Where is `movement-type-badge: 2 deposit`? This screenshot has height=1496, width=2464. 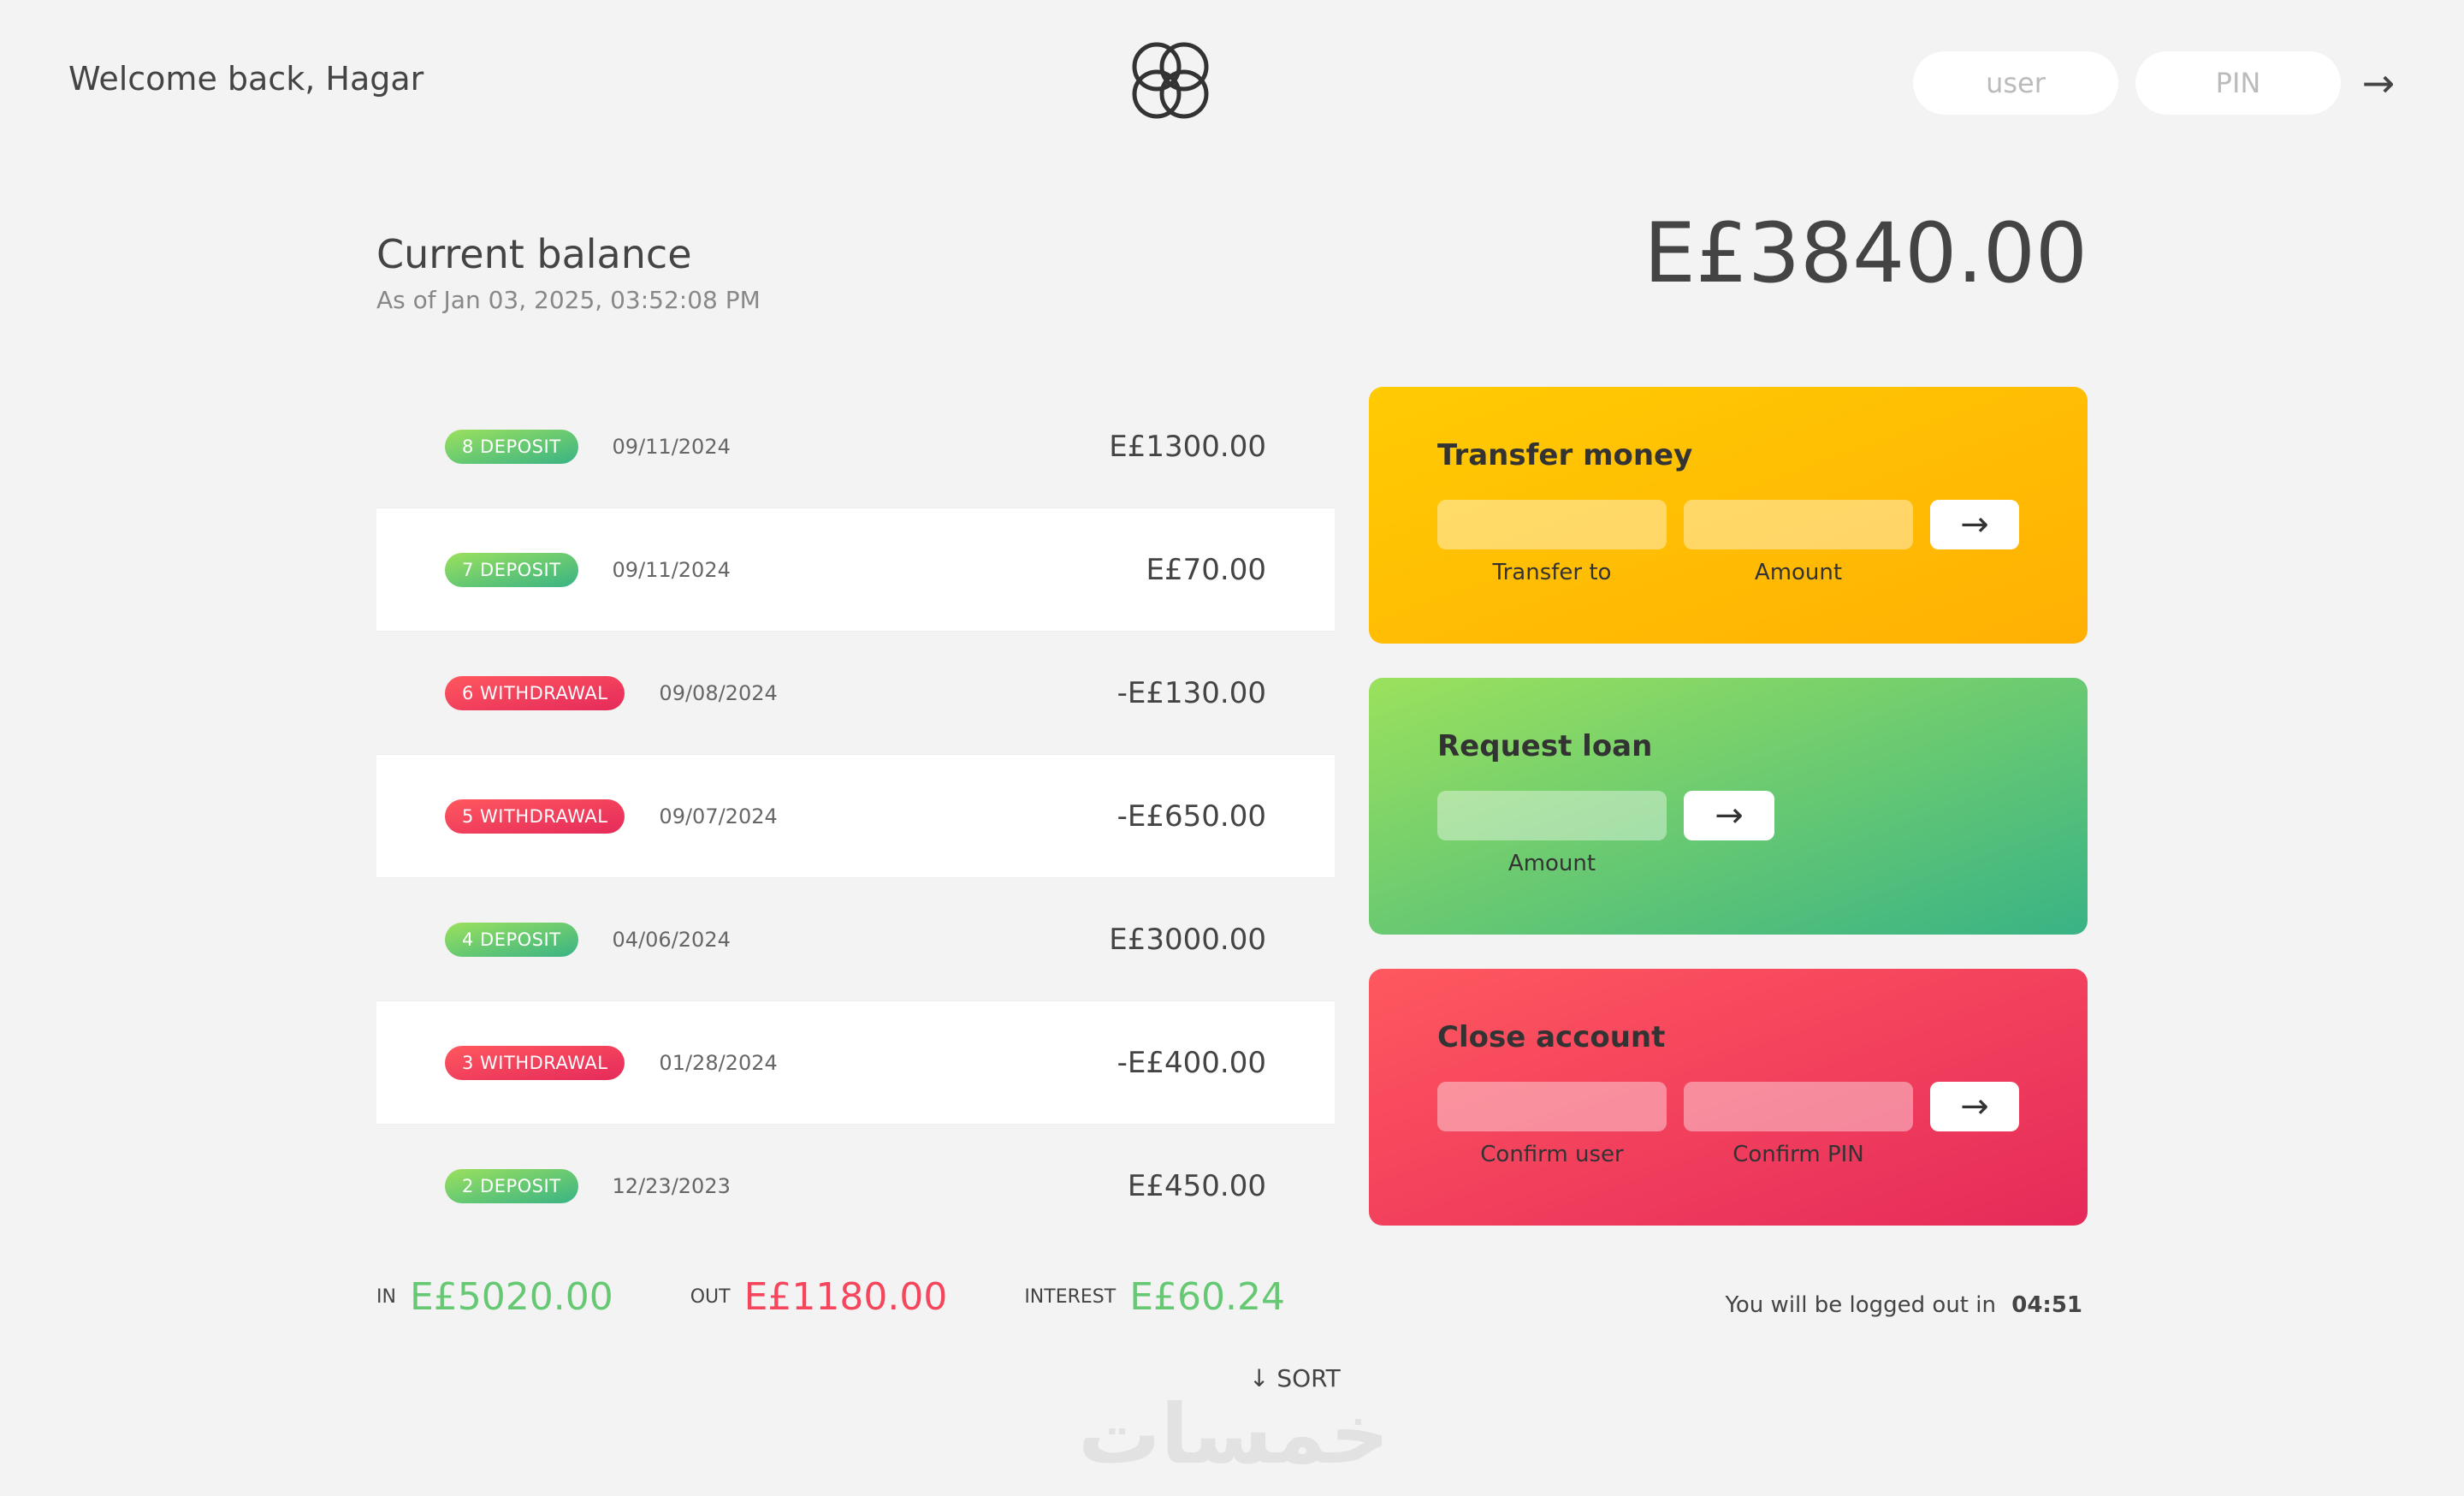 movement-type-badge: 2 deposit is located at coordinates (511, 1185).